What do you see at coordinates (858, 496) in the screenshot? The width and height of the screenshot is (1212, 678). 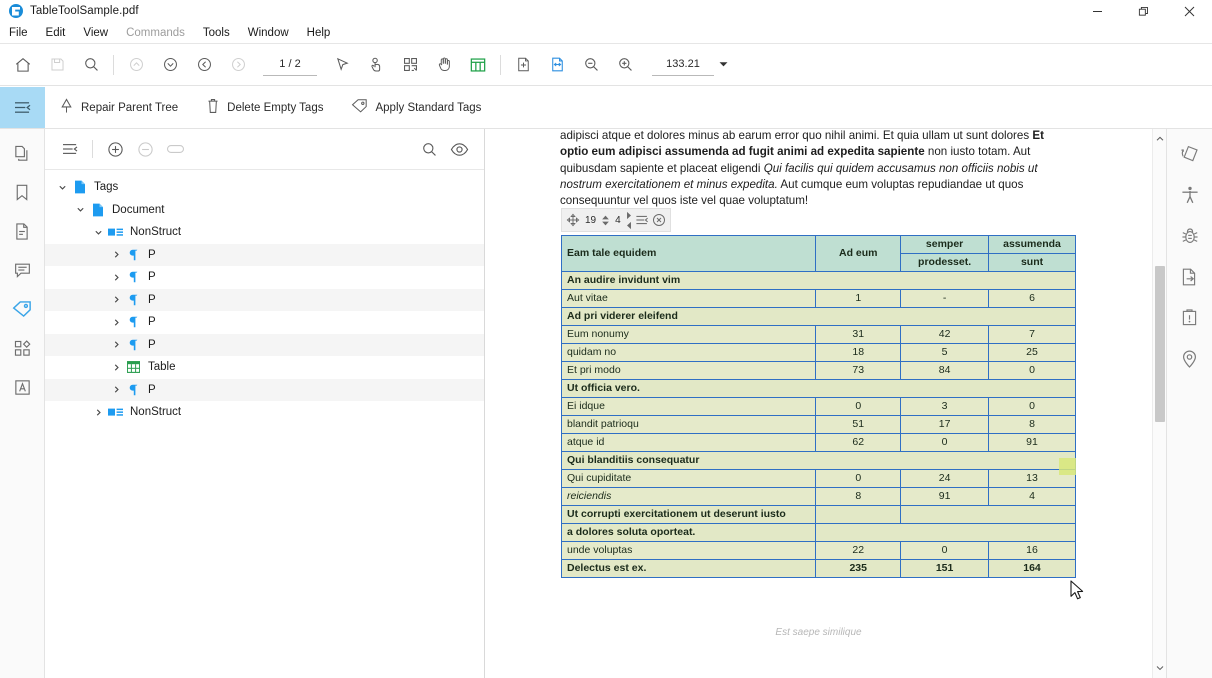 I see `table-cell: 8` at bounding box center [858, 496].